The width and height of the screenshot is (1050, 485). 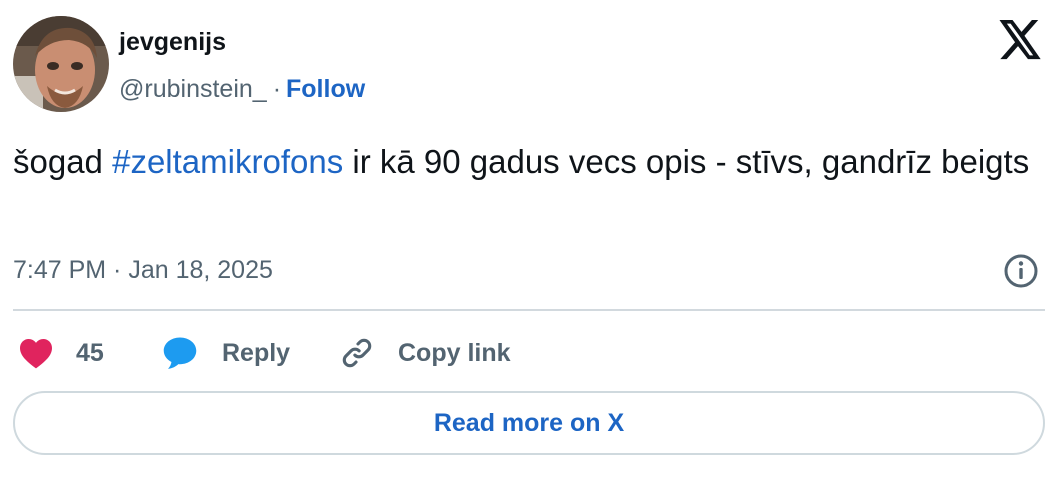 I want to click on author-handle: @rubinstein_, so click(x=193, y=89).